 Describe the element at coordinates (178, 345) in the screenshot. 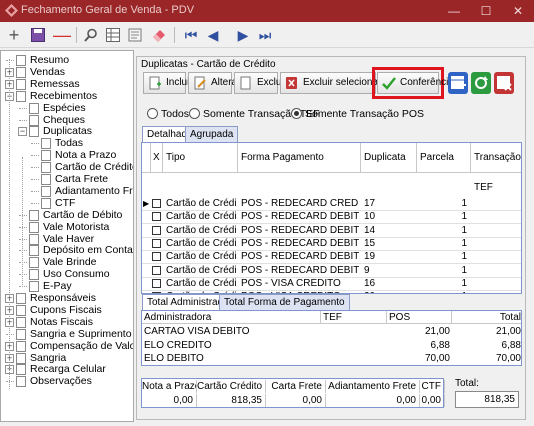

I see `tot-cell-administradora: ELO CREDITO` at that location.